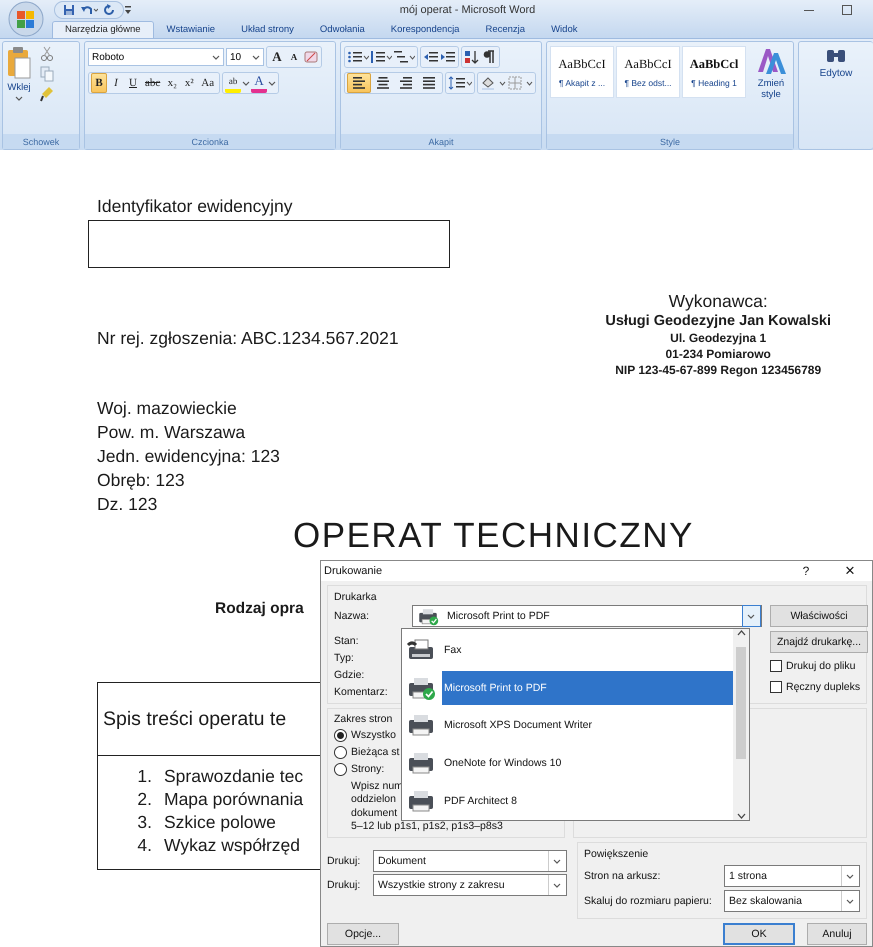 This screenshot has height=947, width=873. What do you see at coordinates (587, 801) in the screenshot?
I see `printer-option: PDF Architect 8` at bounding box center [587, 801].